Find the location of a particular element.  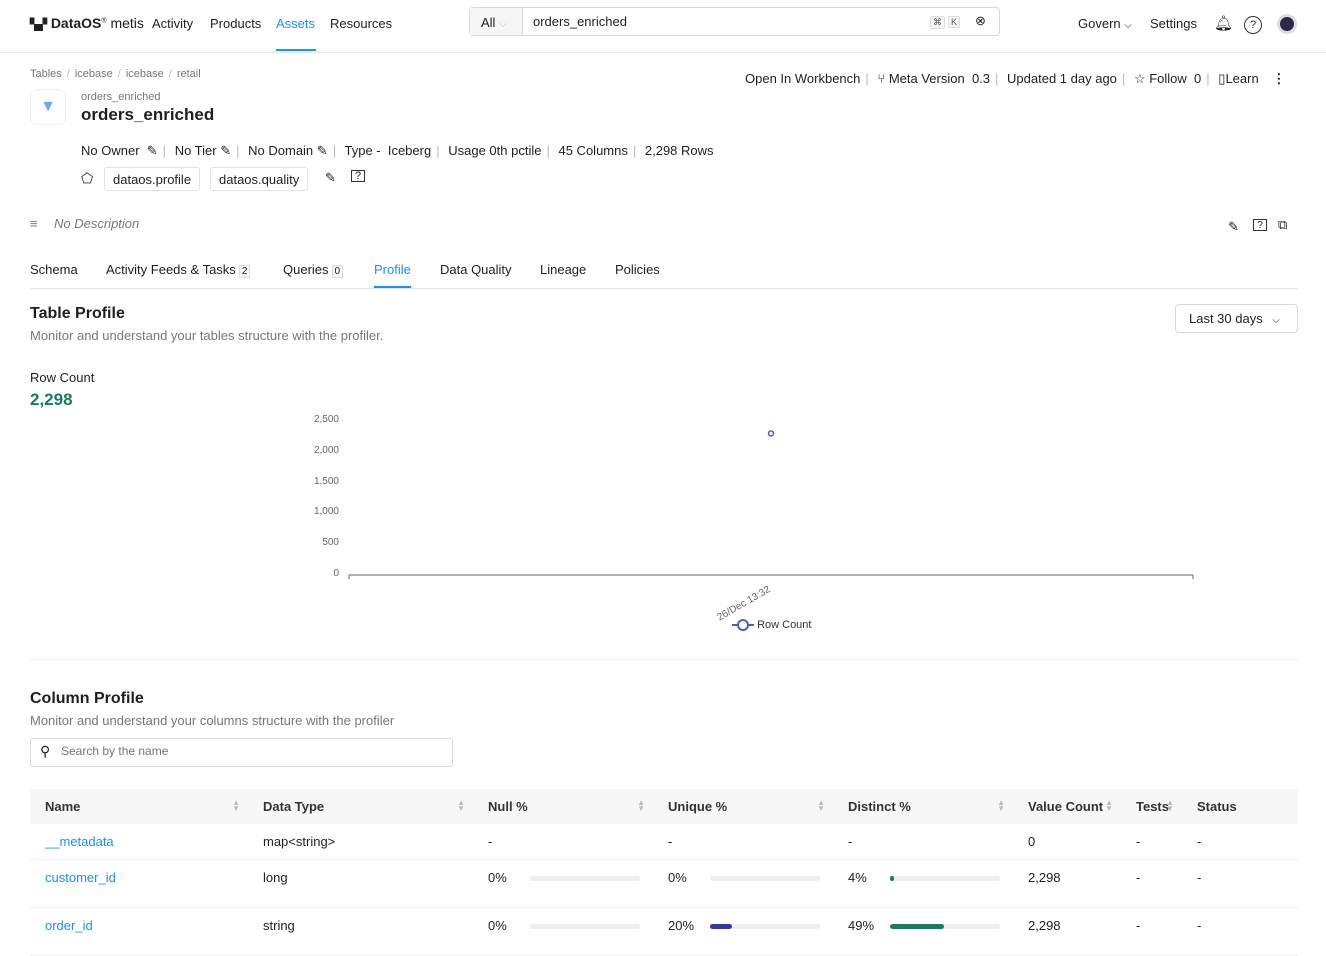

null-pct: - is located at coordinates (490, 841).